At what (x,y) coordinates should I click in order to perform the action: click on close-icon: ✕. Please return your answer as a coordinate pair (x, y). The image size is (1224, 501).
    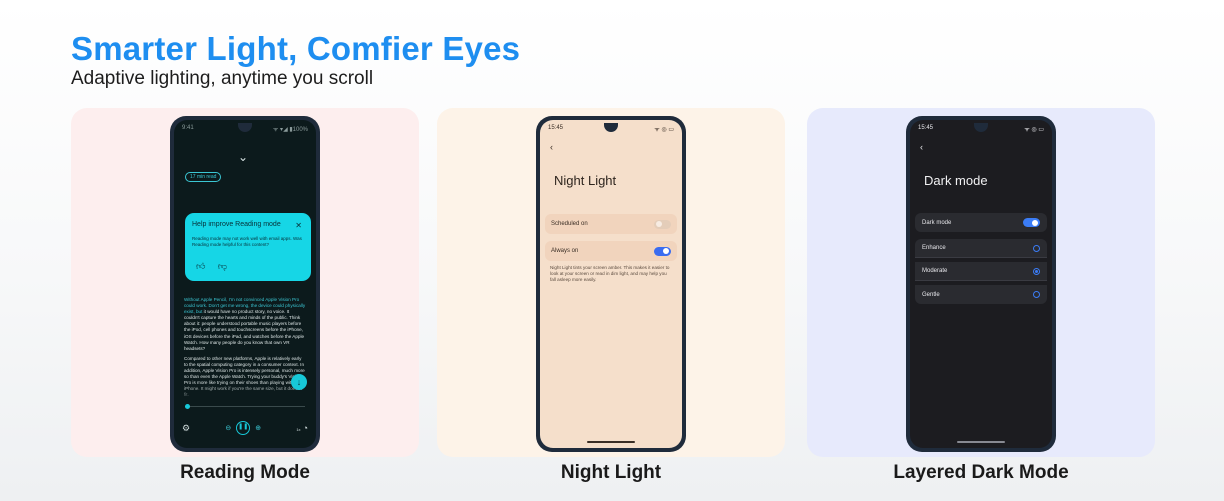
    Looking at the image, I should click on (298, 225).